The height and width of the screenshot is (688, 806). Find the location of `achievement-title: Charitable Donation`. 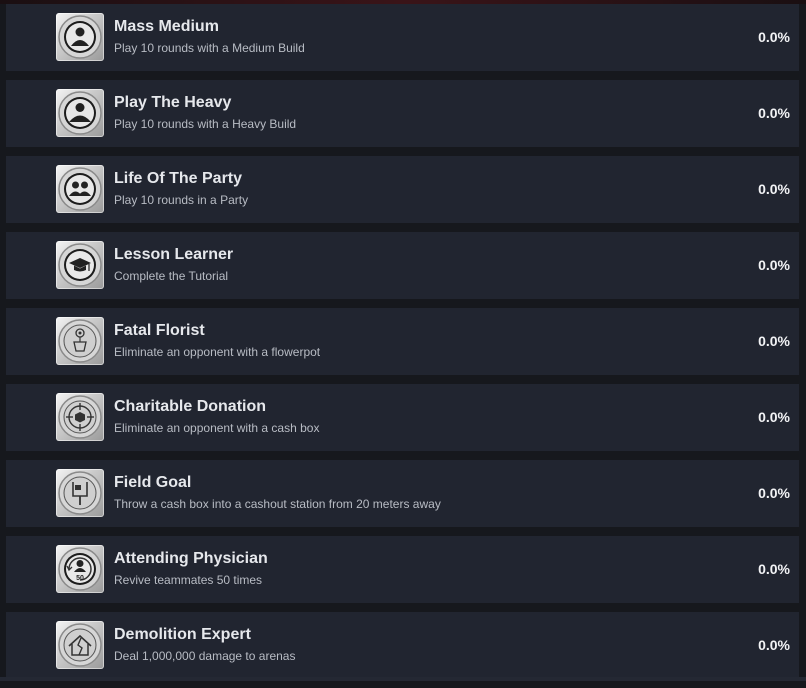

achievement-title: Charitable Donation is located at coordinates (190, 406).